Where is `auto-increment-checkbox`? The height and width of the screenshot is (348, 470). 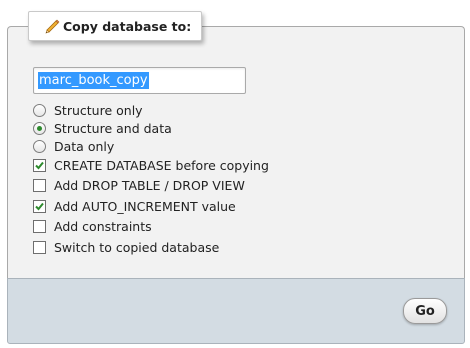
auto-increment-checkbox is located at coordinates (39, 206).